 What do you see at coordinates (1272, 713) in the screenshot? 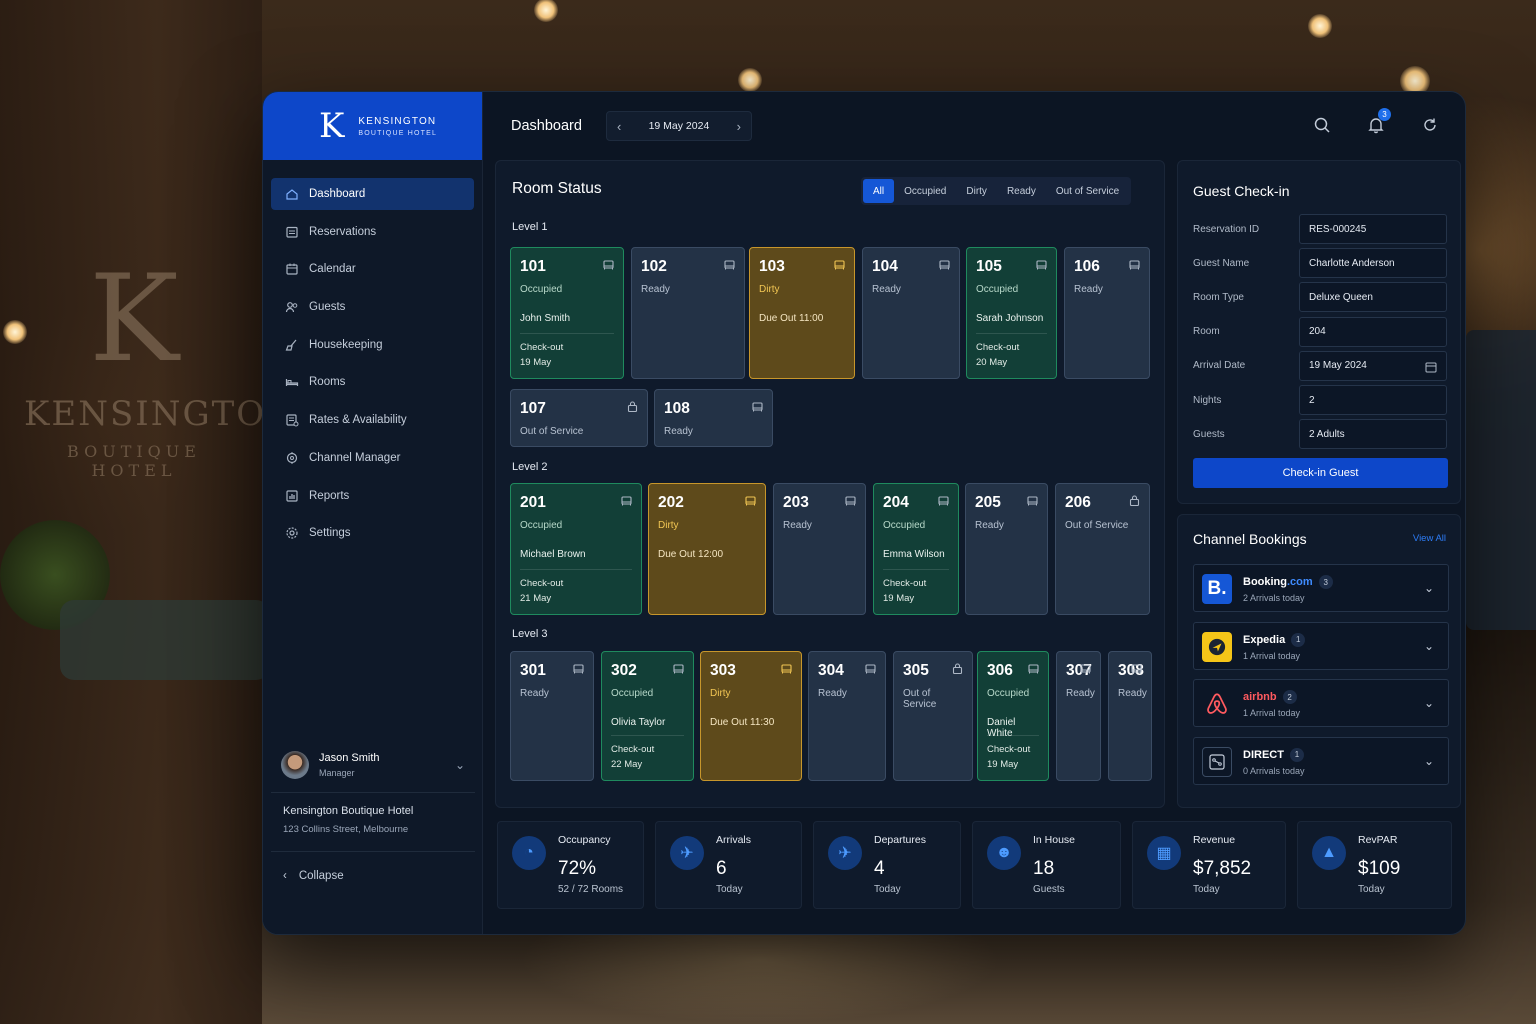
I see `channel-arrivals: 1 Arrival today` at bounding box center [1272, 713].